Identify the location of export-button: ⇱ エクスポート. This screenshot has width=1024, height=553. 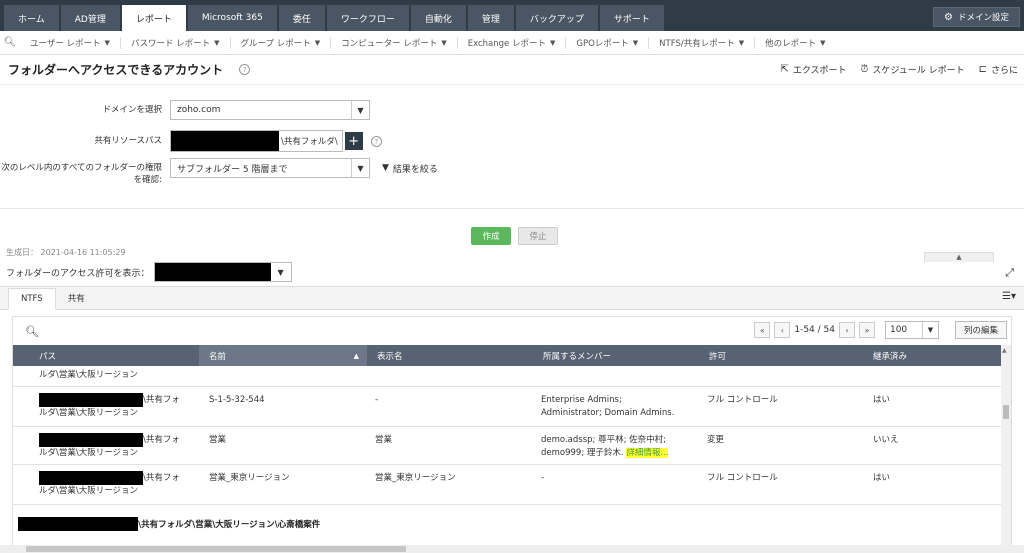
(813, 69).